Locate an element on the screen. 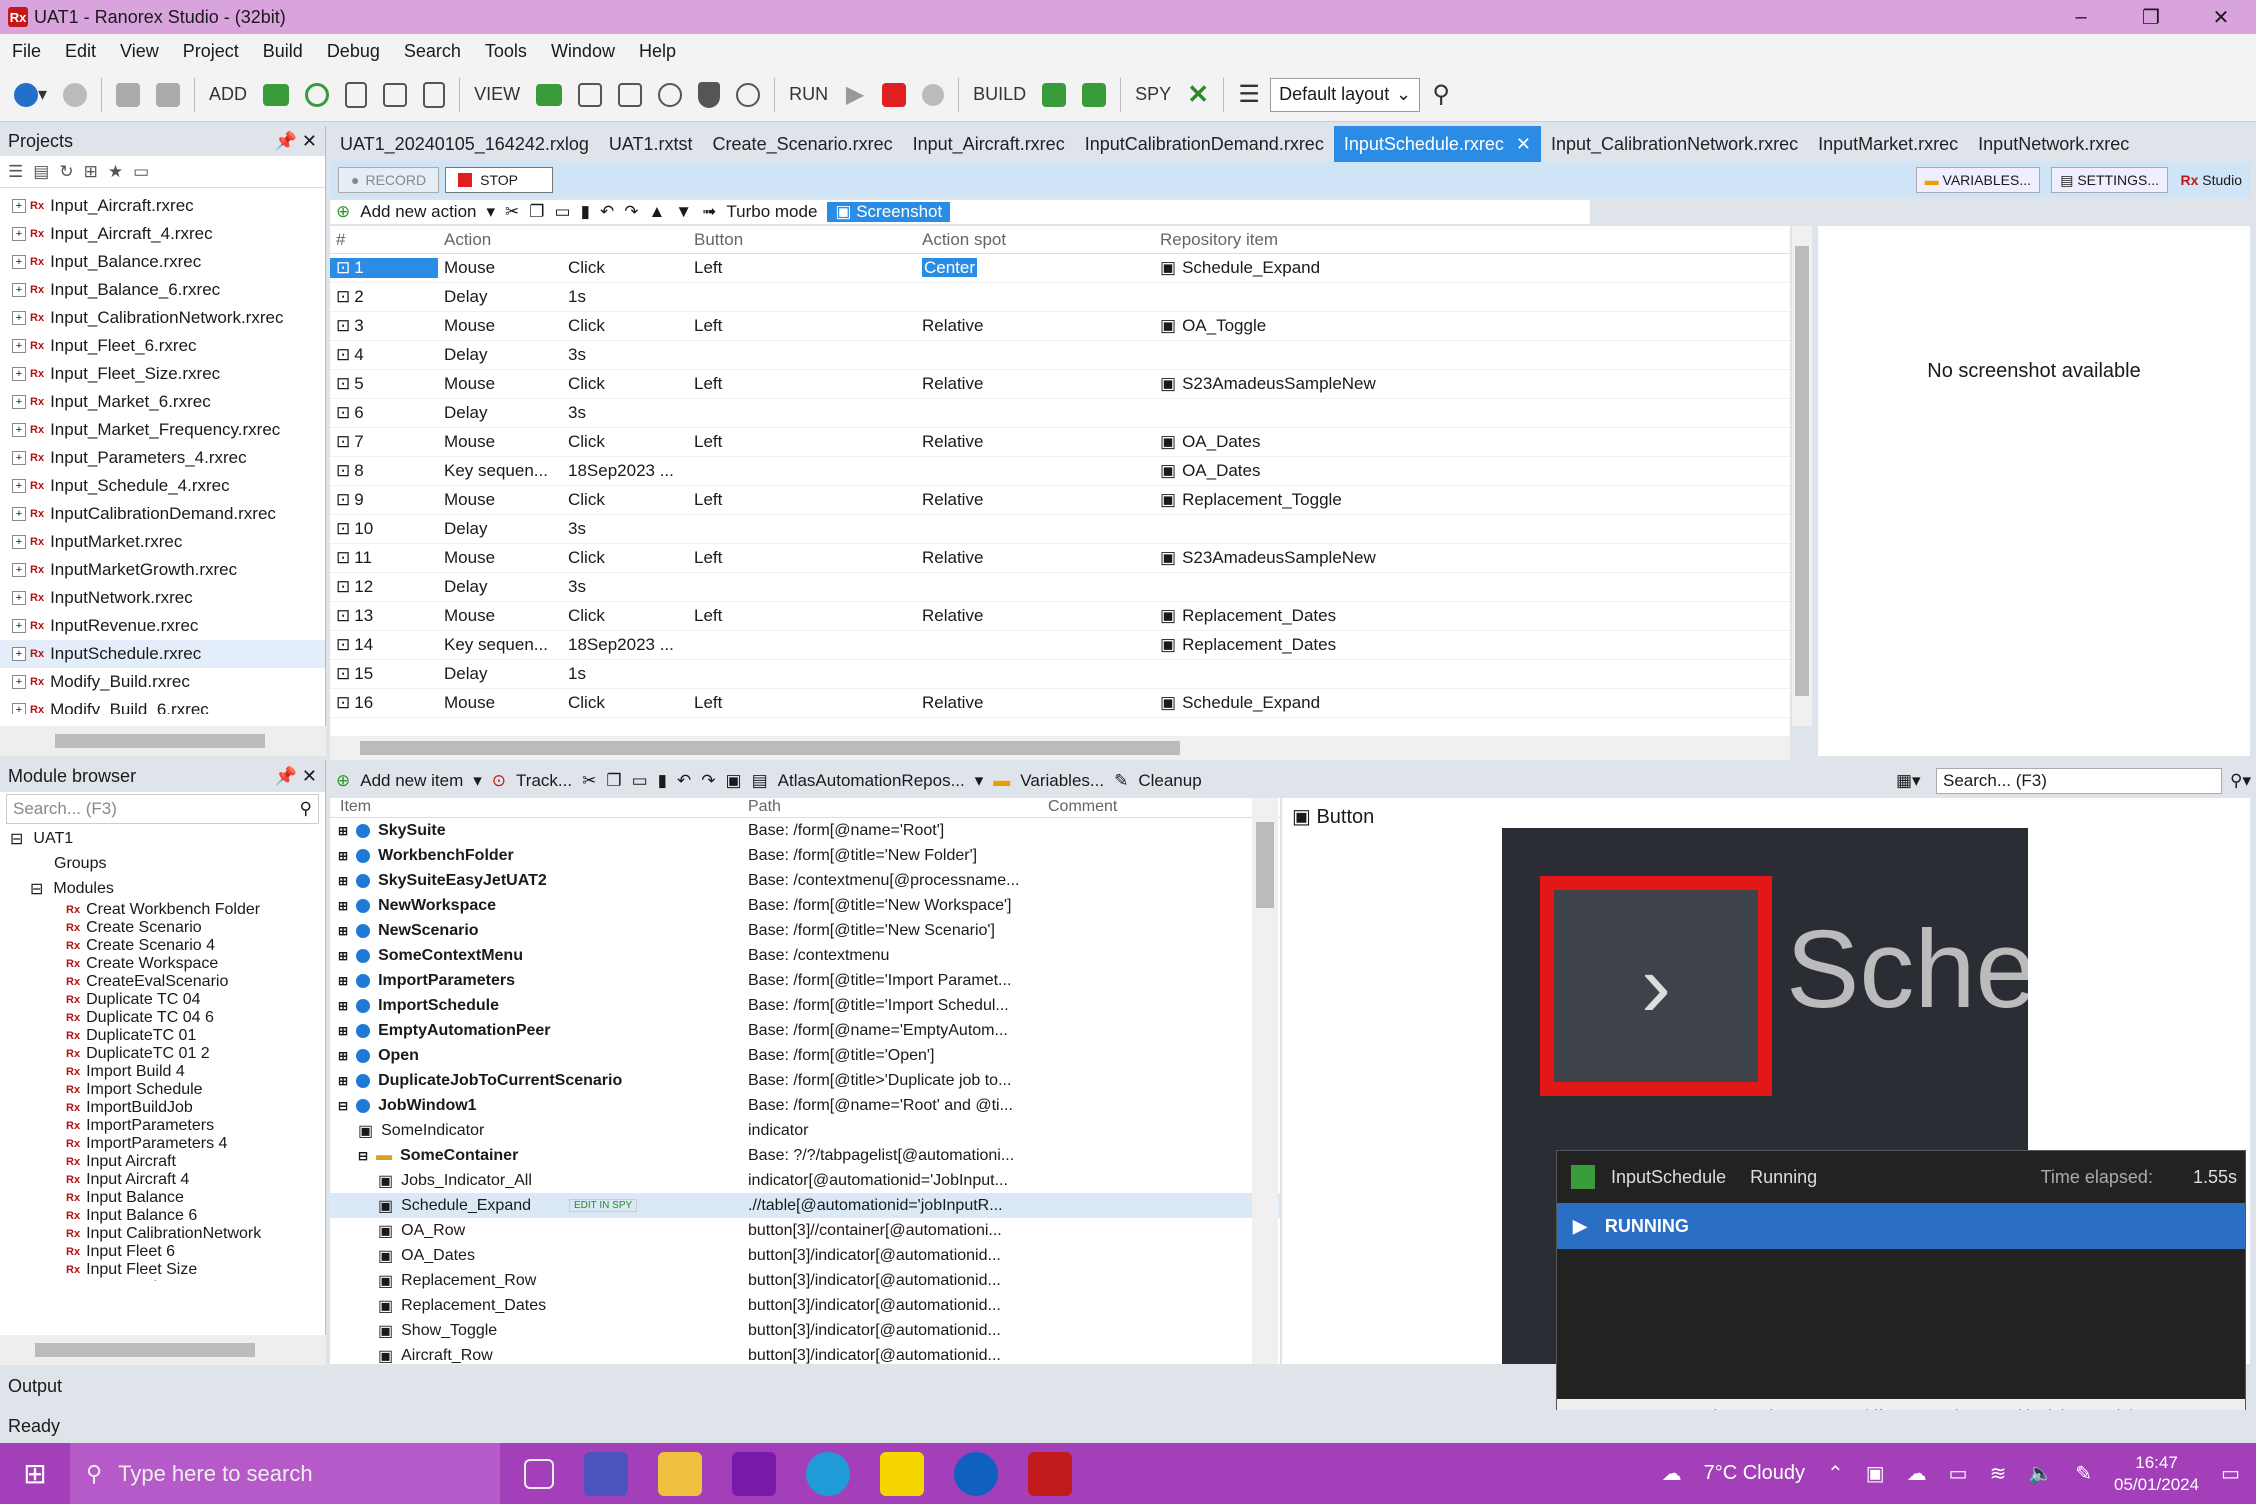 This screenshot has width=2256, height=1504. menu-file: File is located at coordinates (26, 51).